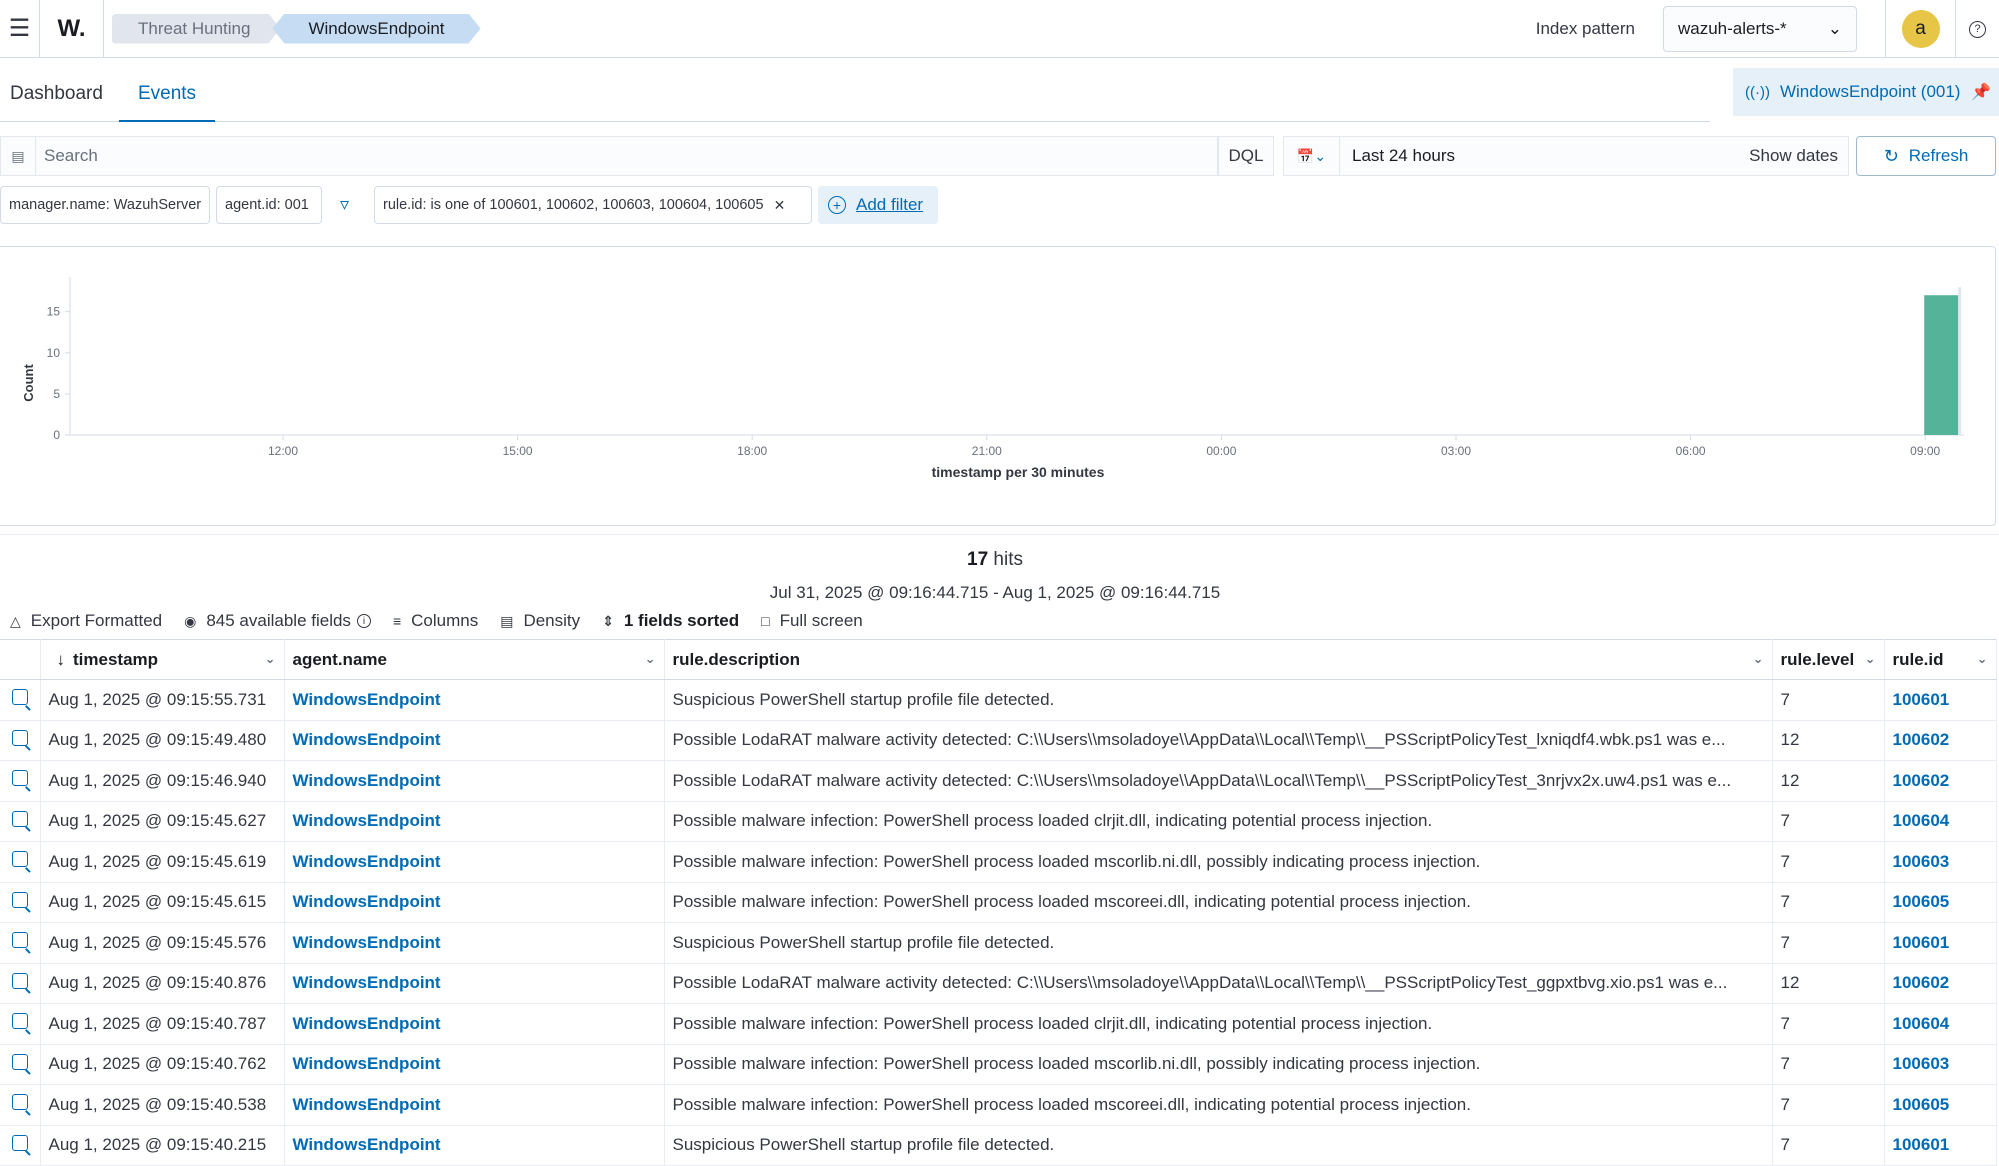  I want to click on hamburger-icon: ☰, so click(20, 29).